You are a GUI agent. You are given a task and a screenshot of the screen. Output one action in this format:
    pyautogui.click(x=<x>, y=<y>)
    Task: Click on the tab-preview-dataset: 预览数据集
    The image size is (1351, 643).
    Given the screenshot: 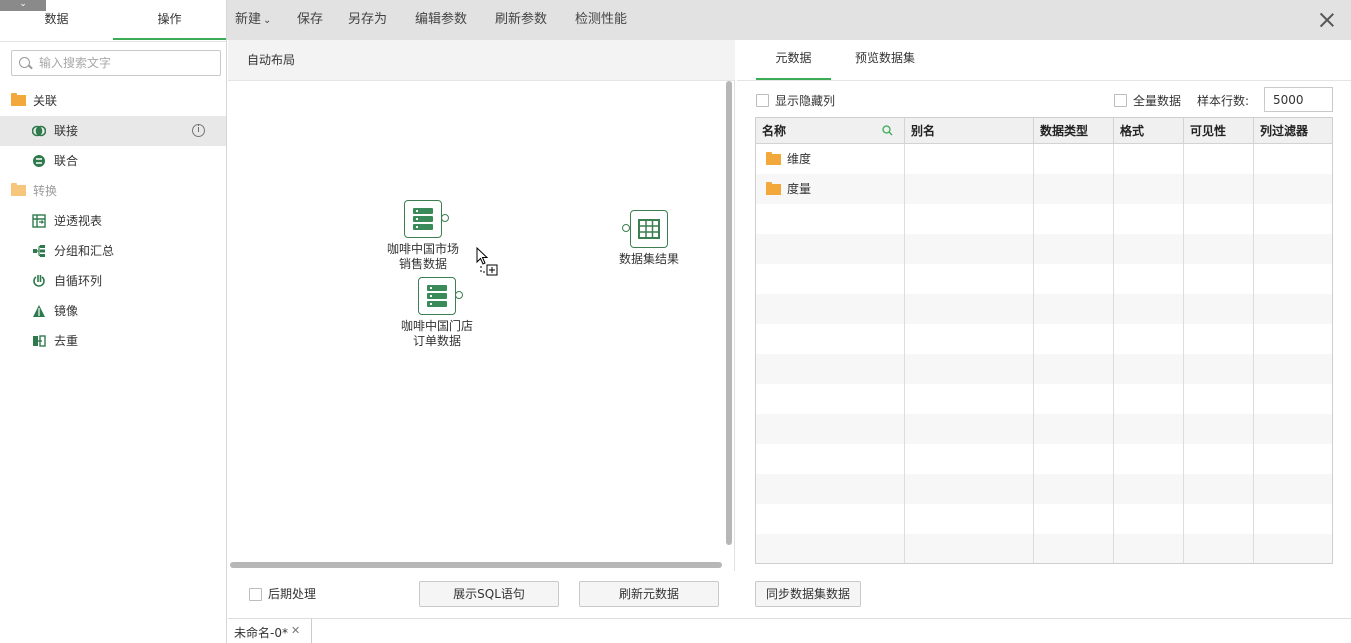 What is the action you would take?
    pyautogui.click(x=885, y=60)
    